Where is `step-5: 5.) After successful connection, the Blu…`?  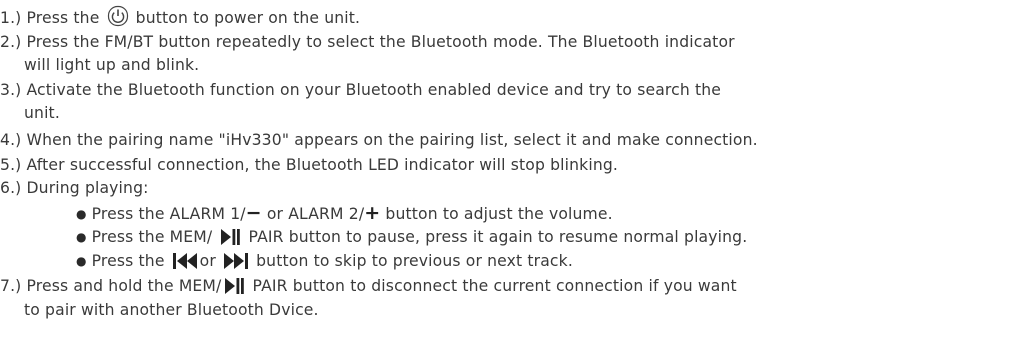 step-5: 5.) After successful connection, the Blu… is located at coordinates (309, 165).